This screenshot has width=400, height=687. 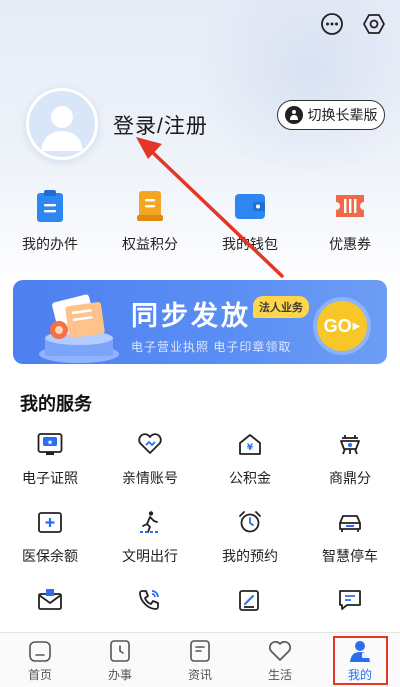 What do you see at coordinates (281, 307) in the screenshot?
I see `banner-badge: 法人业务` at bounding box center [281, 307].